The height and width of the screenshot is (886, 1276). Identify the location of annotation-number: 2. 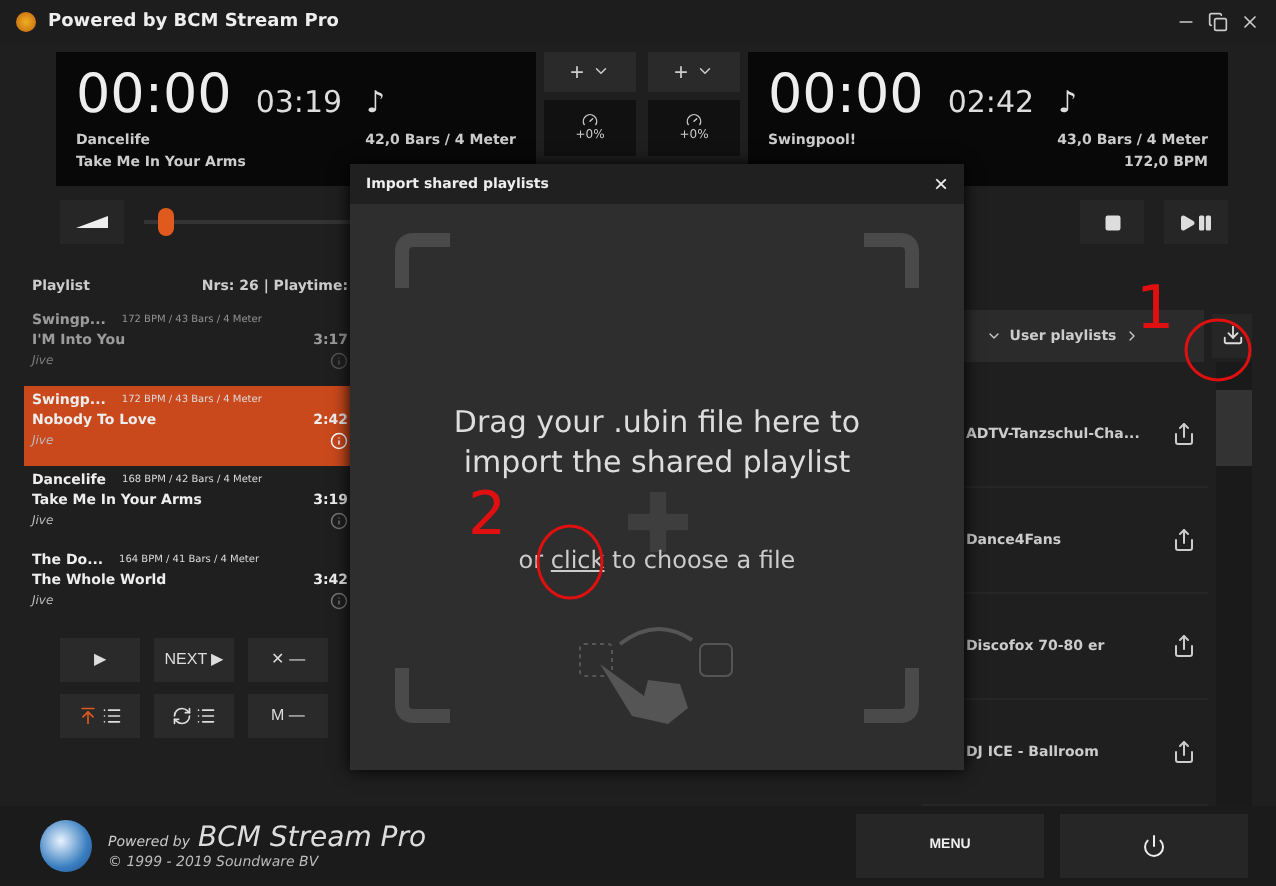
(487, 516).